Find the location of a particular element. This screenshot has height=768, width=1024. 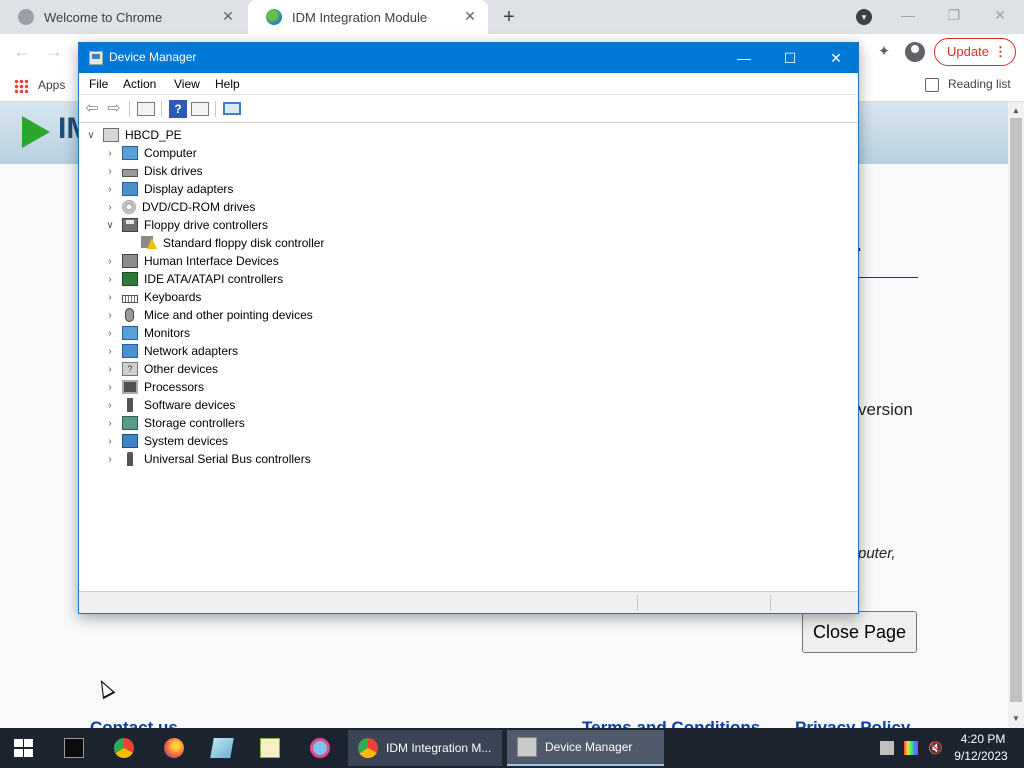

privacy-policy-link: Privacy Policy is located at coordinates (852, 723).